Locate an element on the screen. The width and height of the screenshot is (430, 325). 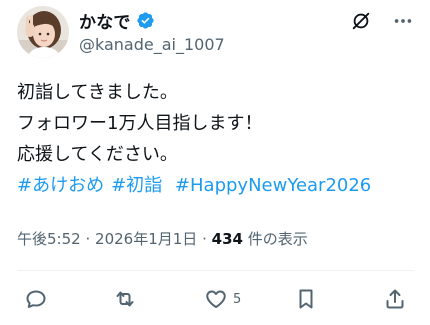
views-label: 件の表示 is located at coordinates (278, 239).